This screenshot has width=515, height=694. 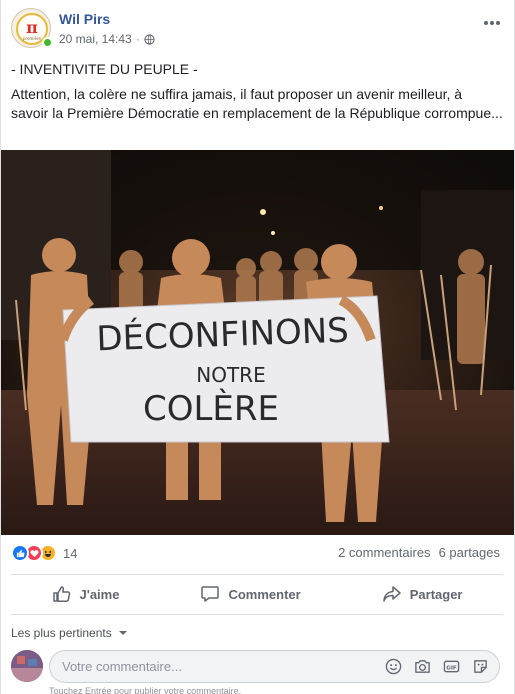 What do you see at coordinates (217, 666) in the screenshot?
I see `comment-input` at bounding box center [217, 666].